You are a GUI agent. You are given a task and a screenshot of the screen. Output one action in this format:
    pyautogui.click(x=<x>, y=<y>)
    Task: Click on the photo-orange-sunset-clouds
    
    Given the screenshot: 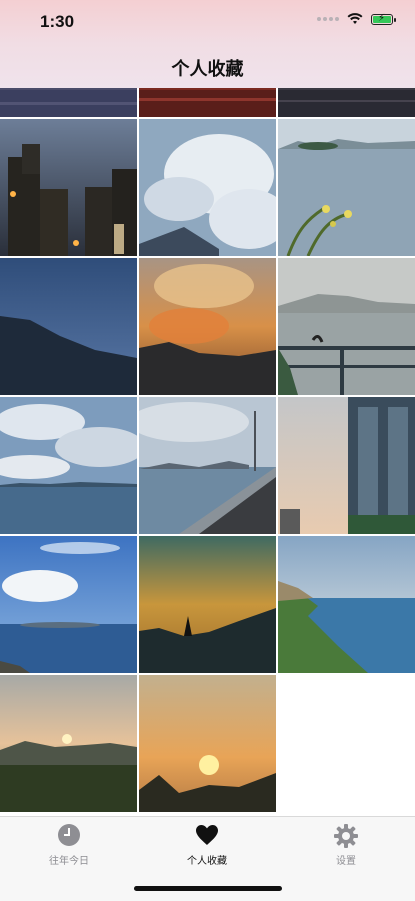 What is the action you would take?
    pyautogui.click(x=207, y=326)
    